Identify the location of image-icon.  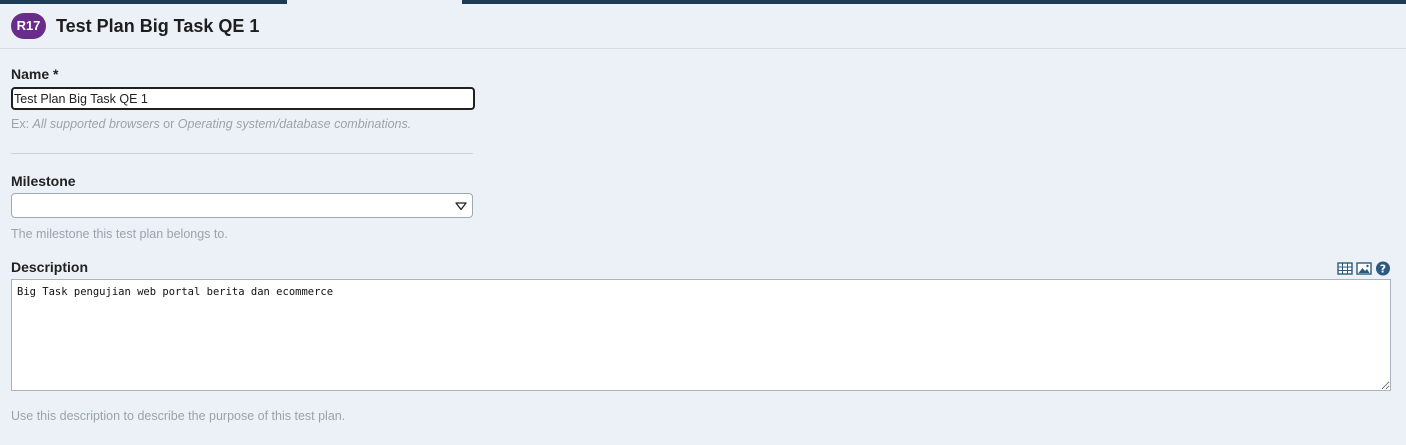
(1364, 268).